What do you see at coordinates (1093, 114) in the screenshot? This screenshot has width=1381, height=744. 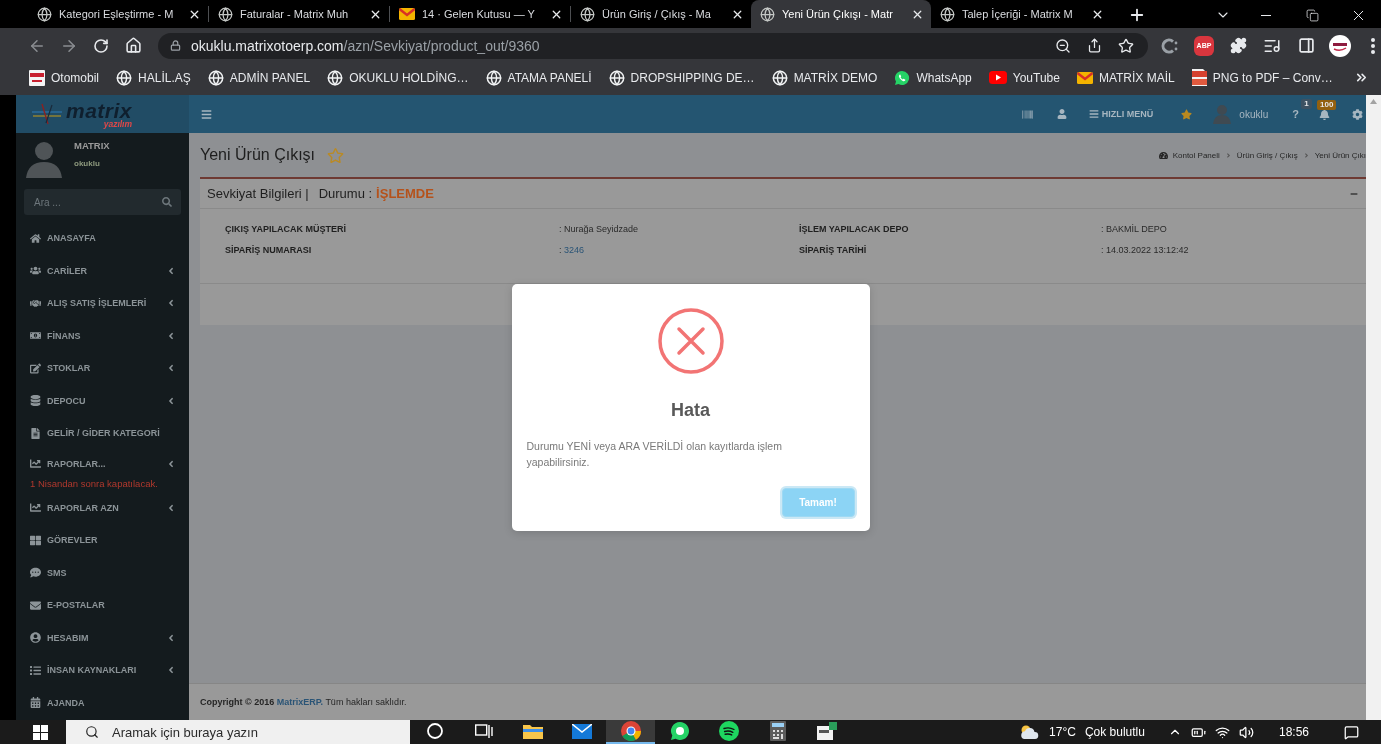 I see `menu-icon` at bounding box center [1093, 114].